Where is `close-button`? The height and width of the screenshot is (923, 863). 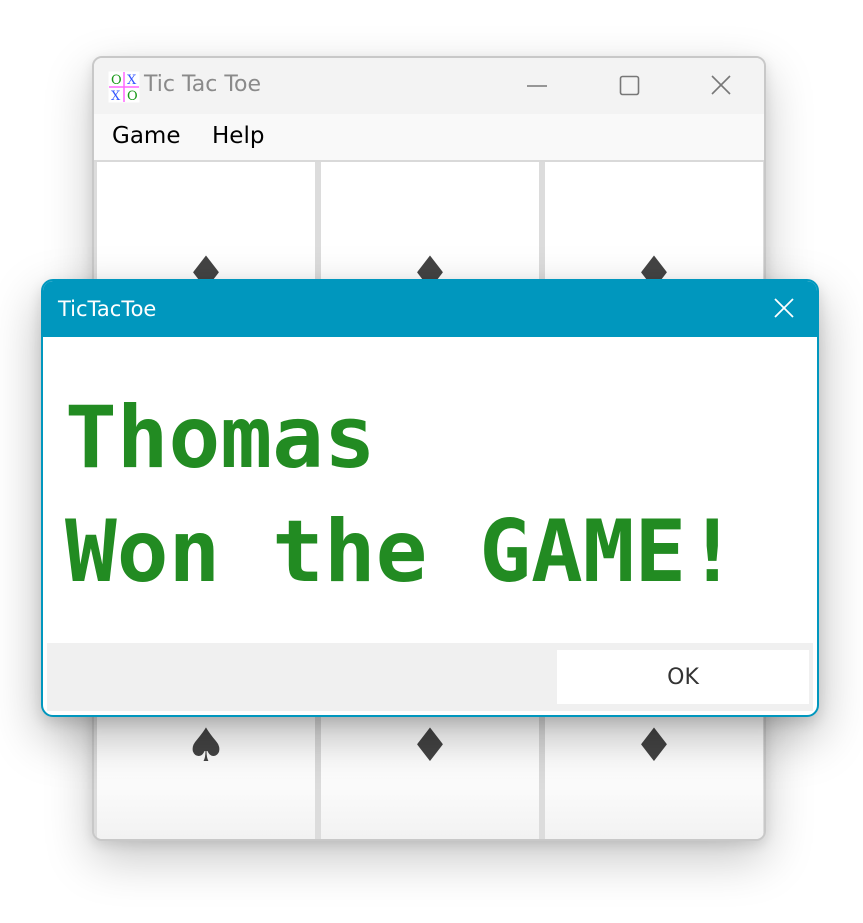
close-button is located at coordinates (721, 86).